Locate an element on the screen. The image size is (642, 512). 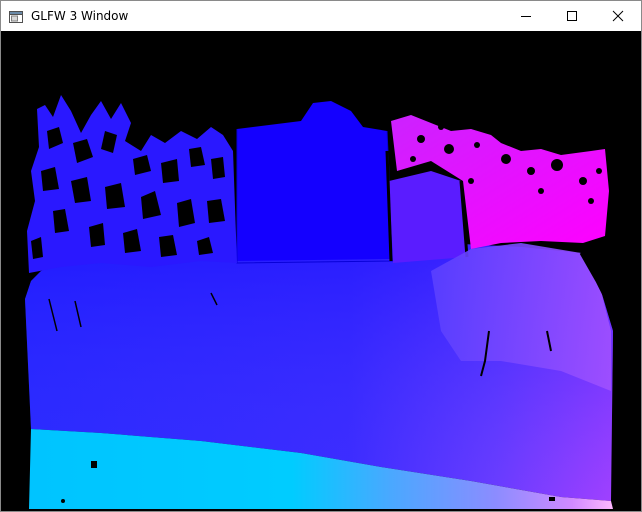
close-icon is located at coordinates (618, 16).